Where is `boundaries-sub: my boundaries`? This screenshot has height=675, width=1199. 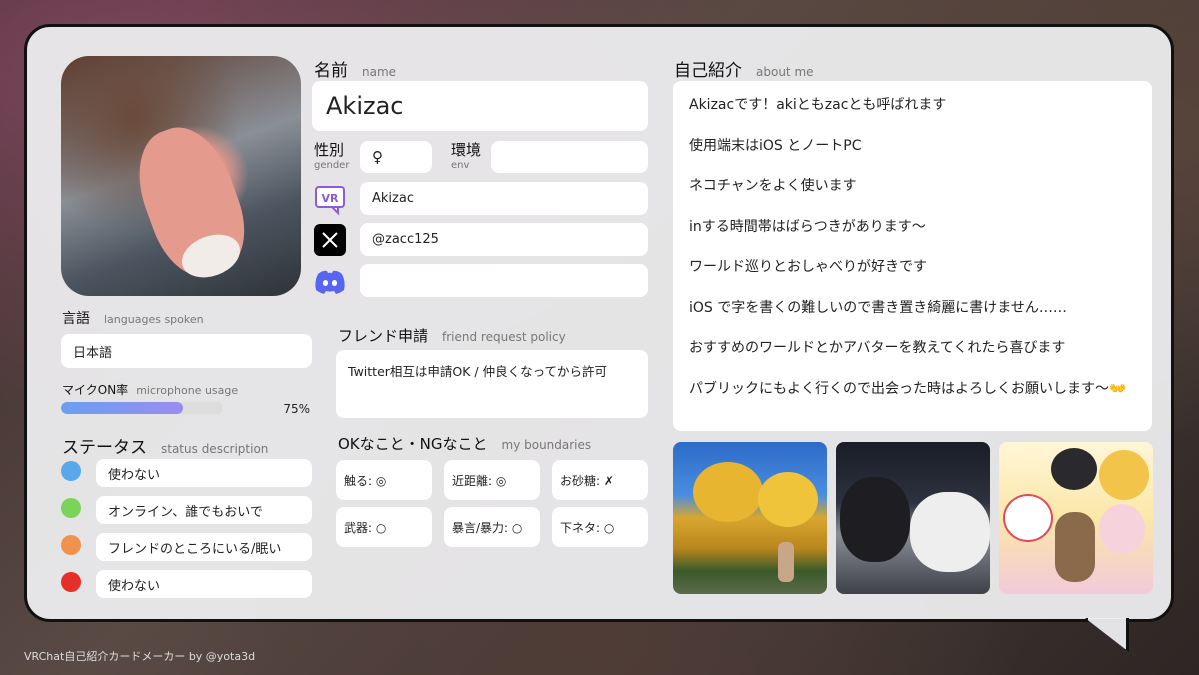 boundaries-sub: my boundaries is located at coordinates (546, 445).